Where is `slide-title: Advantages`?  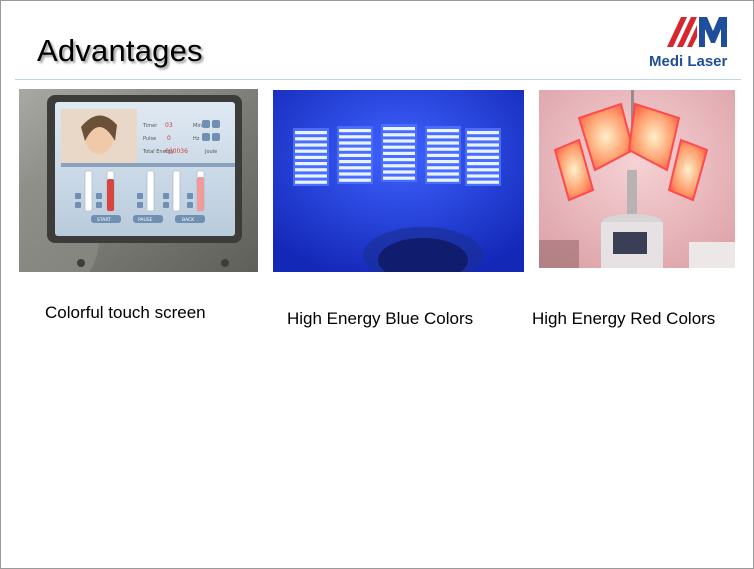
slide-title: Advantages is located at coordinates (120, 50).